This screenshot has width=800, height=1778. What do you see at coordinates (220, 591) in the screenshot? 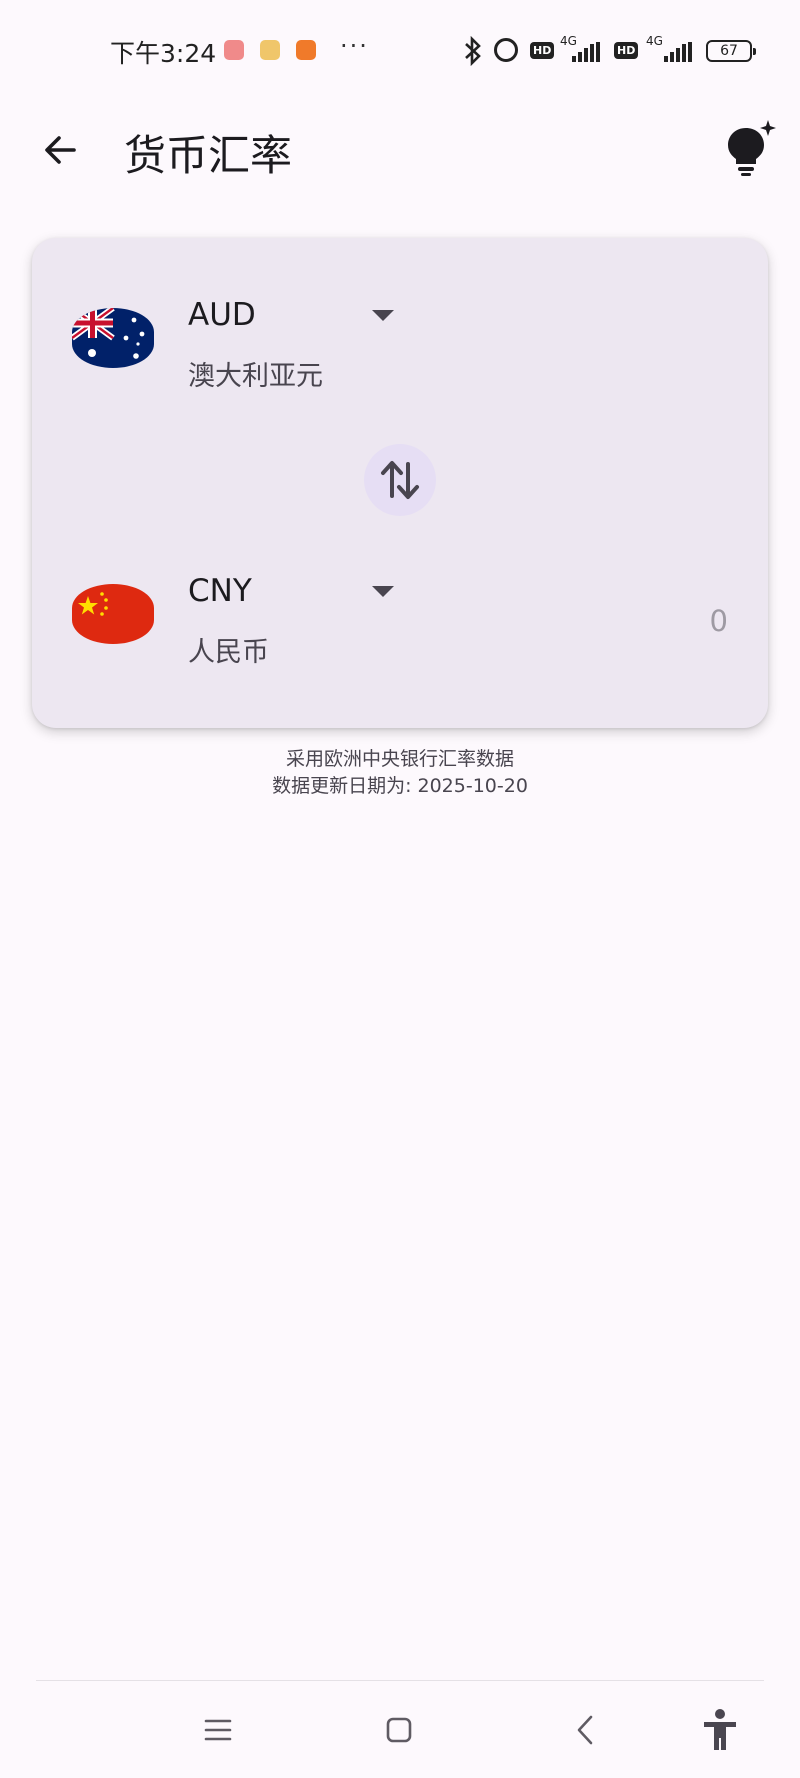
I see `to-currency-code: CNY` at bounding box center [220, 591].